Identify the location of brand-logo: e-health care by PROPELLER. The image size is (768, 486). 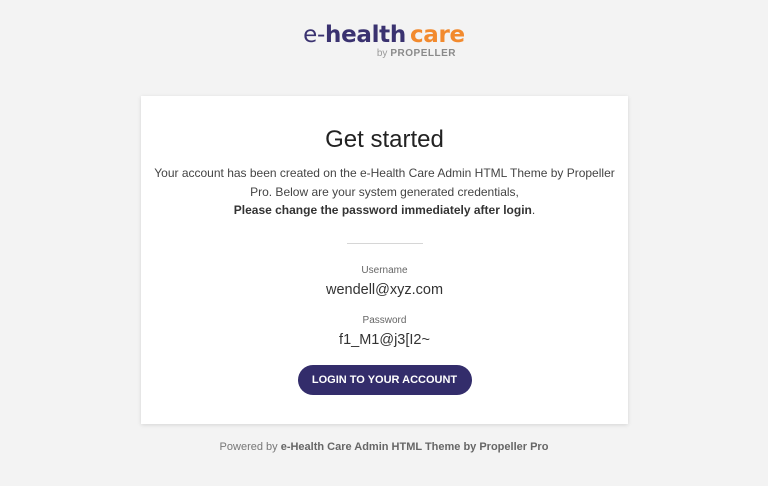
(384, 41).